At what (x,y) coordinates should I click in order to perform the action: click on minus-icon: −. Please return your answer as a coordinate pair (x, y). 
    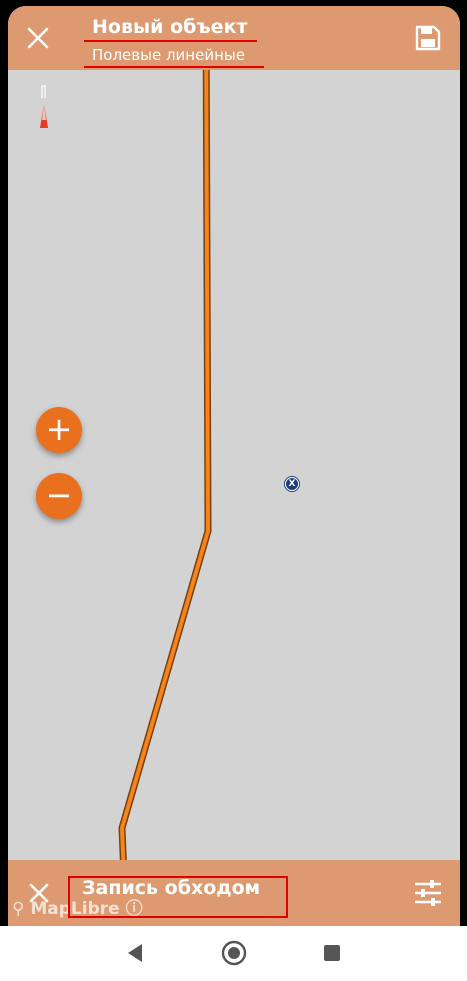
    Looking at the image, I should click on (59, 495).